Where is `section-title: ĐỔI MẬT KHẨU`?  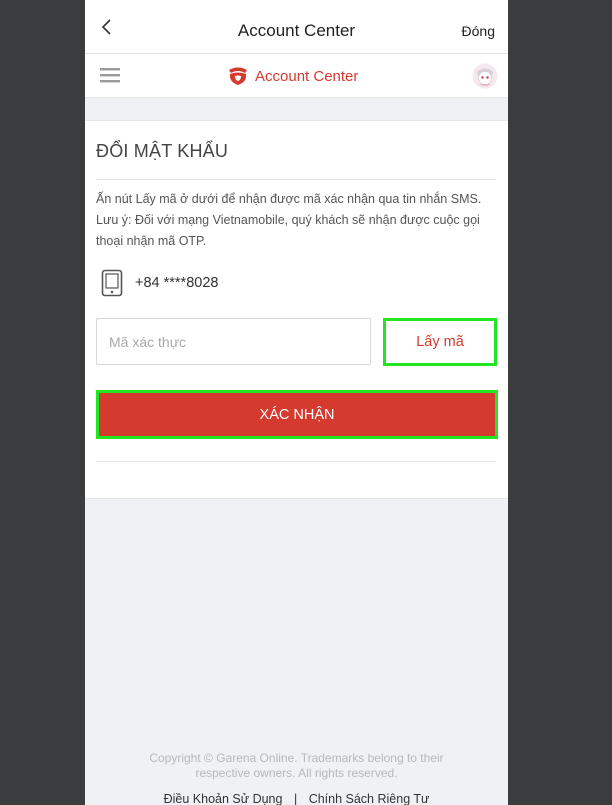
section-title: ĐỔI MẬT KHẨU is located at coordinates (162, 151).